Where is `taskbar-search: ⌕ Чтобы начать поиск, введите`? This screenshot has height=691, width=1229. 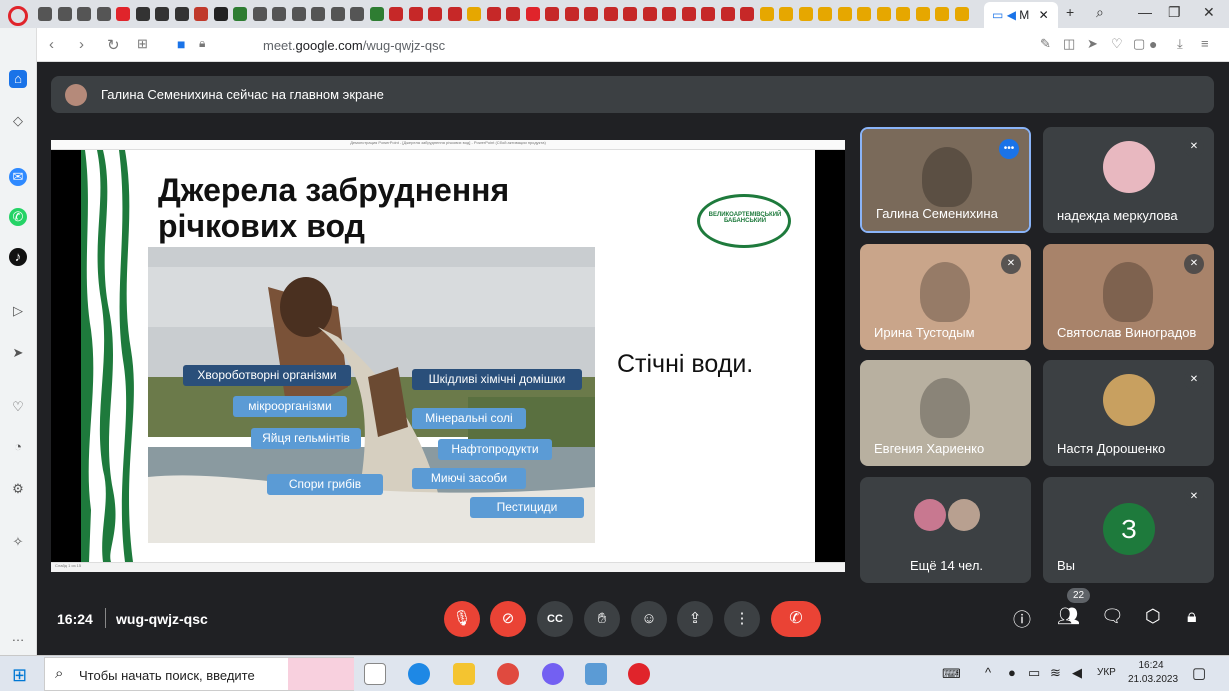 taskbar-search: ⌕ Чтобы начать поиск, введите is located at coordinates (199, 674).